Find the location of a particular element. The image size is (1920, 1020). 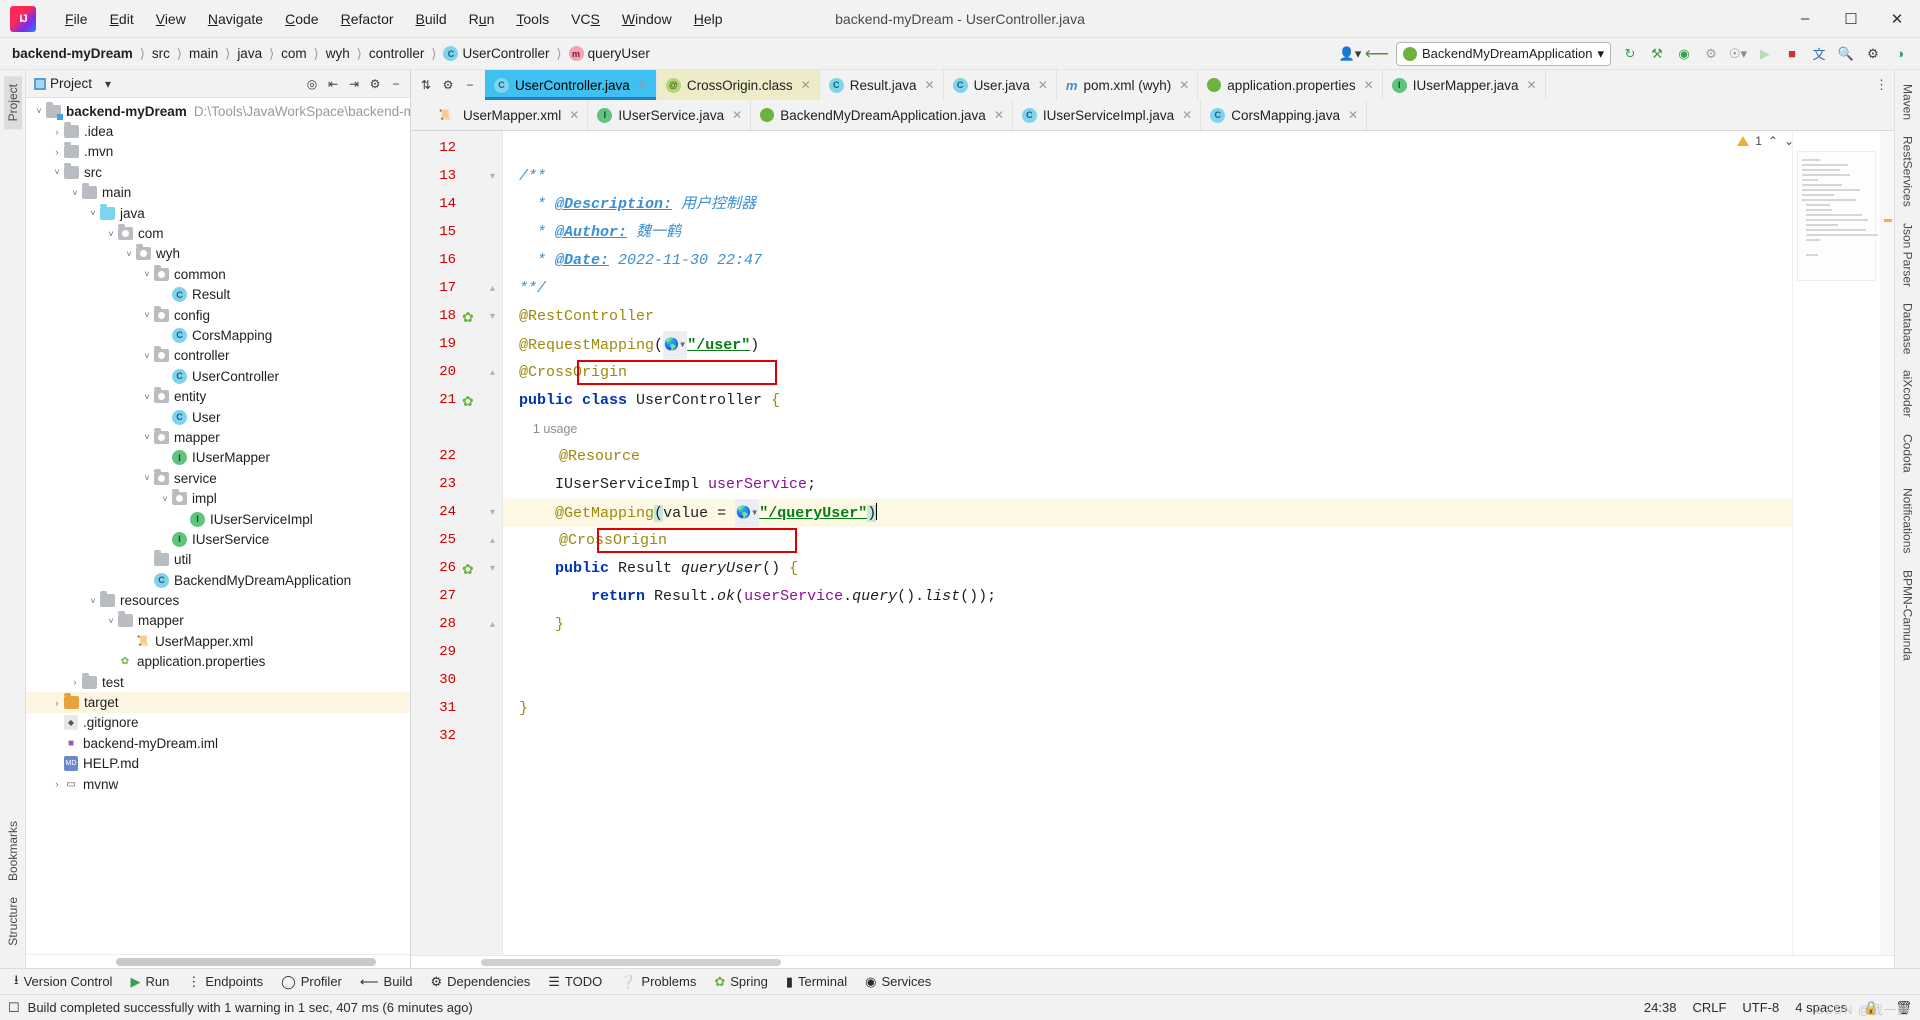

breadcrumb-item-src: src is located at coordinates (161, 53).